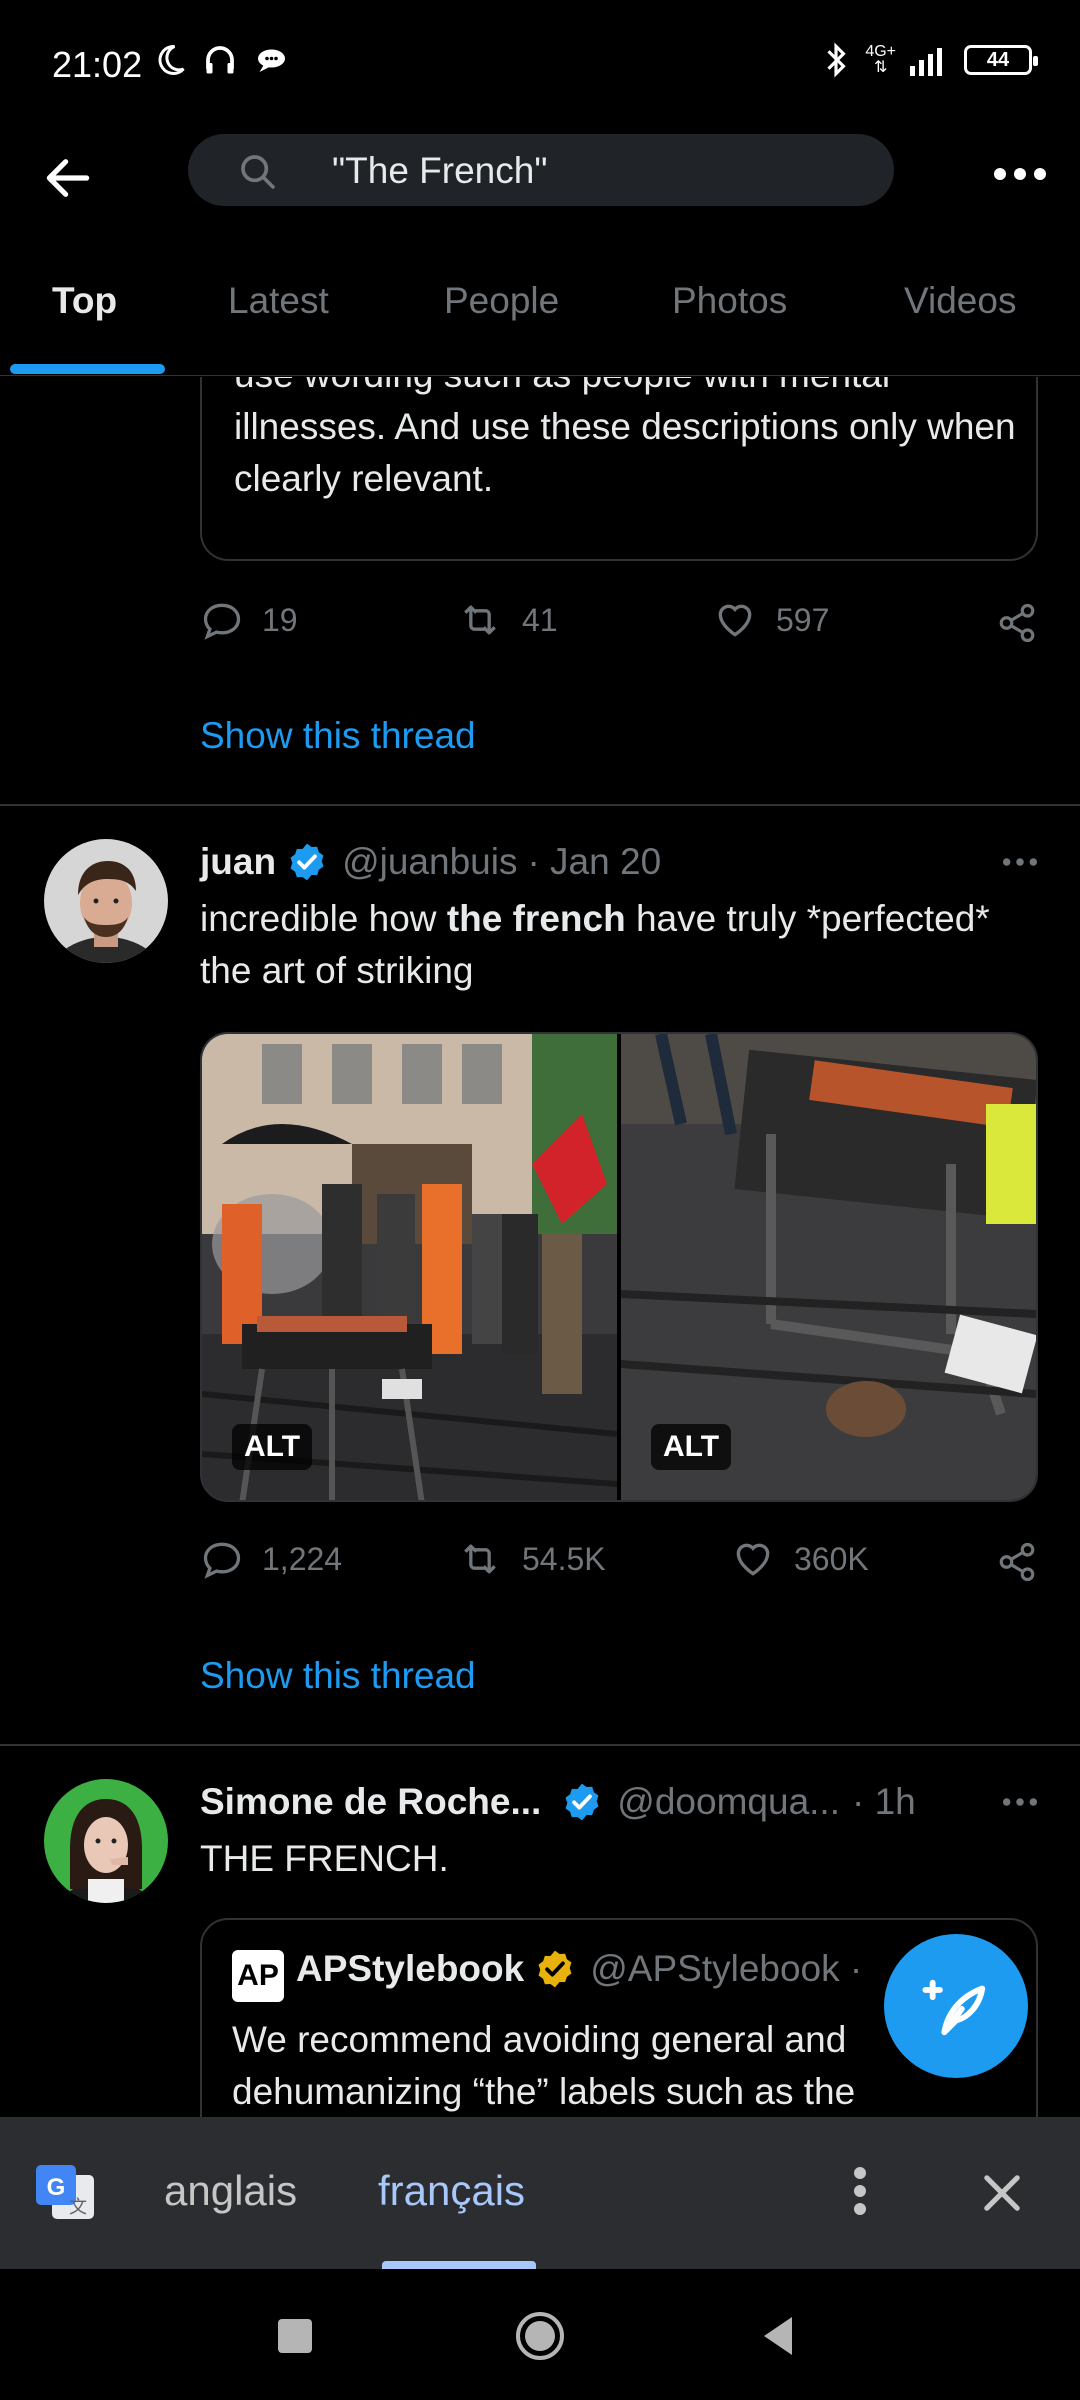 The image size is (1080, 2400). I want to click on battery-indicator: 44, so click(1001, 60).